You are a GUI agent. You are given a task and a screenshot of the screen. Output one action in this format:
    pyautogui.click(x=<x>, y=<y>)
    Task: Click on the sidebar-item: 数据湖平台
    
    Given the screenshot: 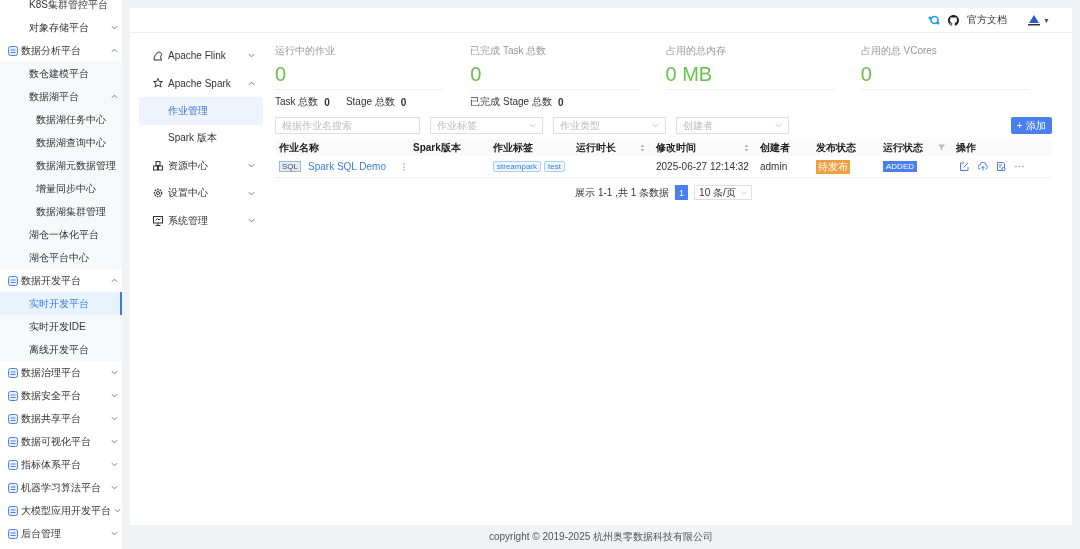 What is the action you would take?
    pyautogui.click(x=61, y=96)
    